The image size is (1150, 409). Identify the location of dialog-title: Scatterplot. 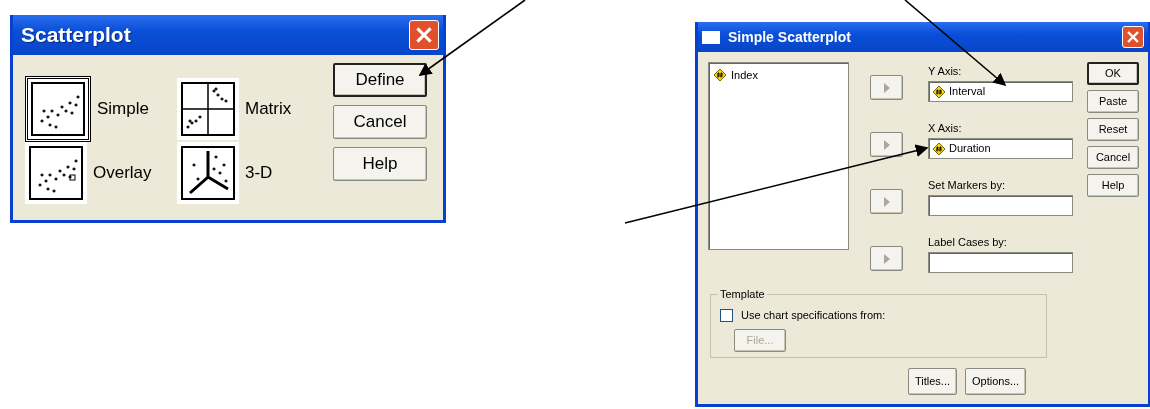
(76, 35).